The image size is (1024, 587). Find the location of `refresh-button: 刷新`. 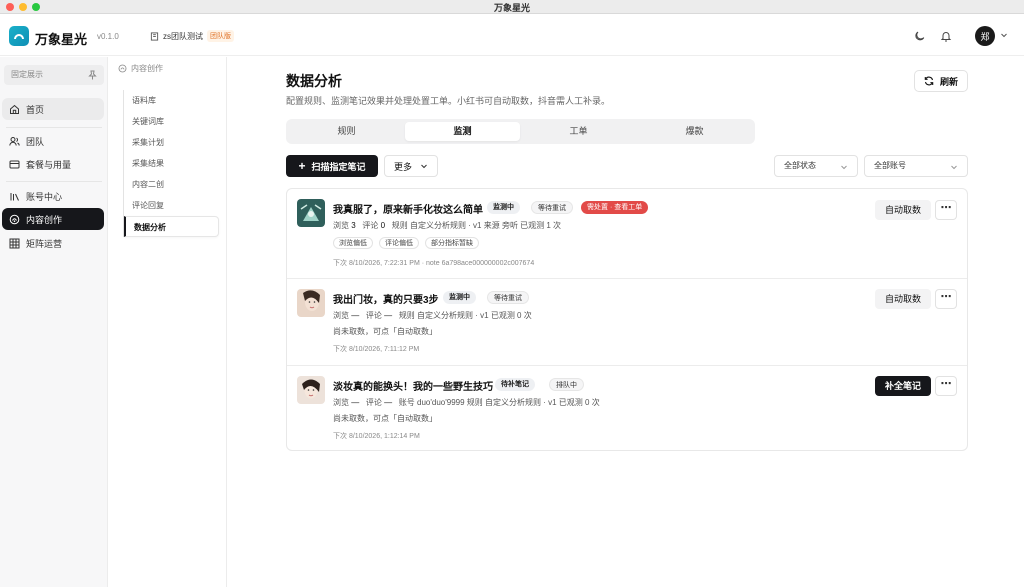

refresh-button: 刷新 is located at coordinates (941, 81).